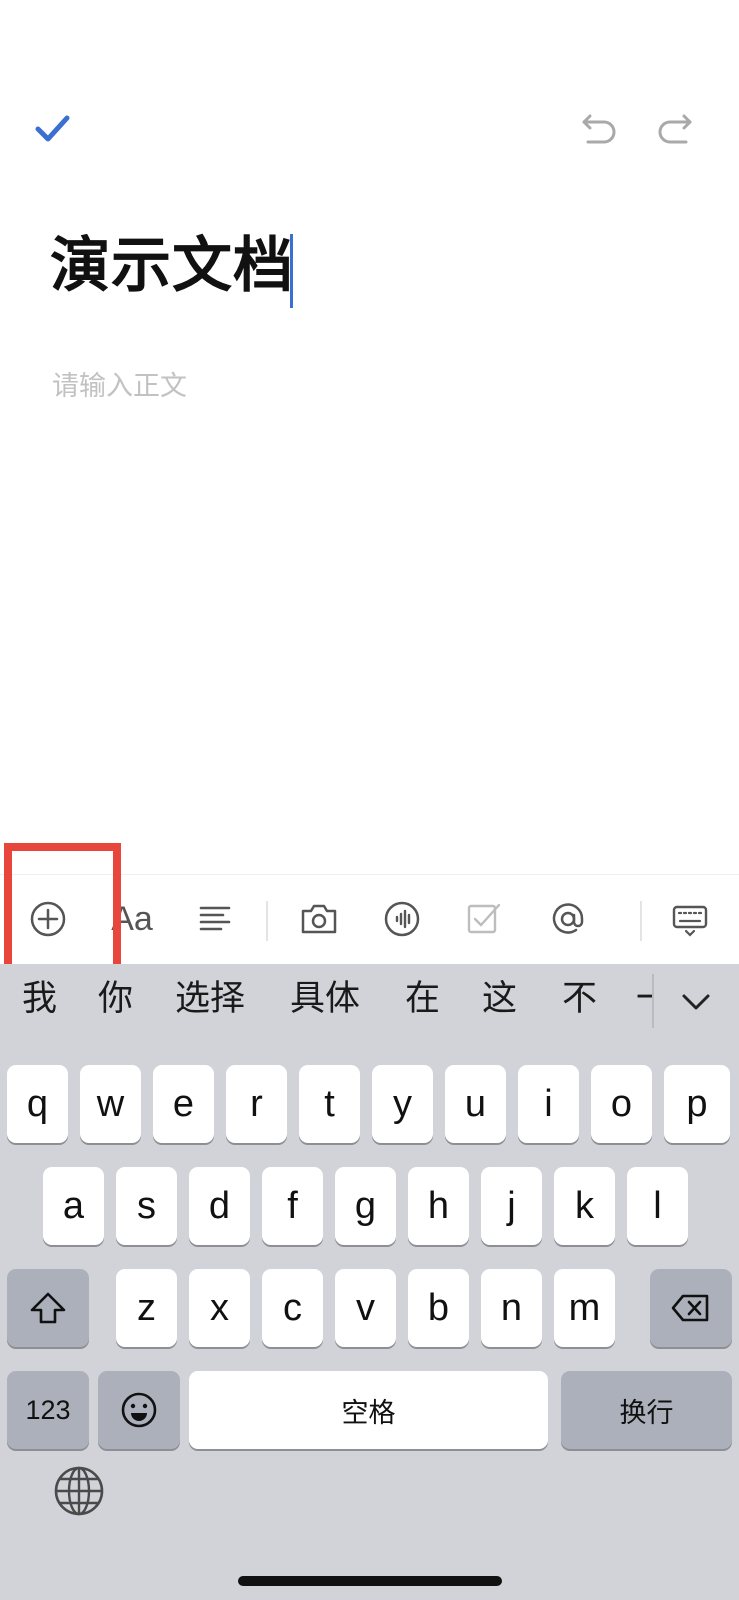  Describe the element at coordinates (110, 1104) in the screenshot. I see `key-w: w` at that location.